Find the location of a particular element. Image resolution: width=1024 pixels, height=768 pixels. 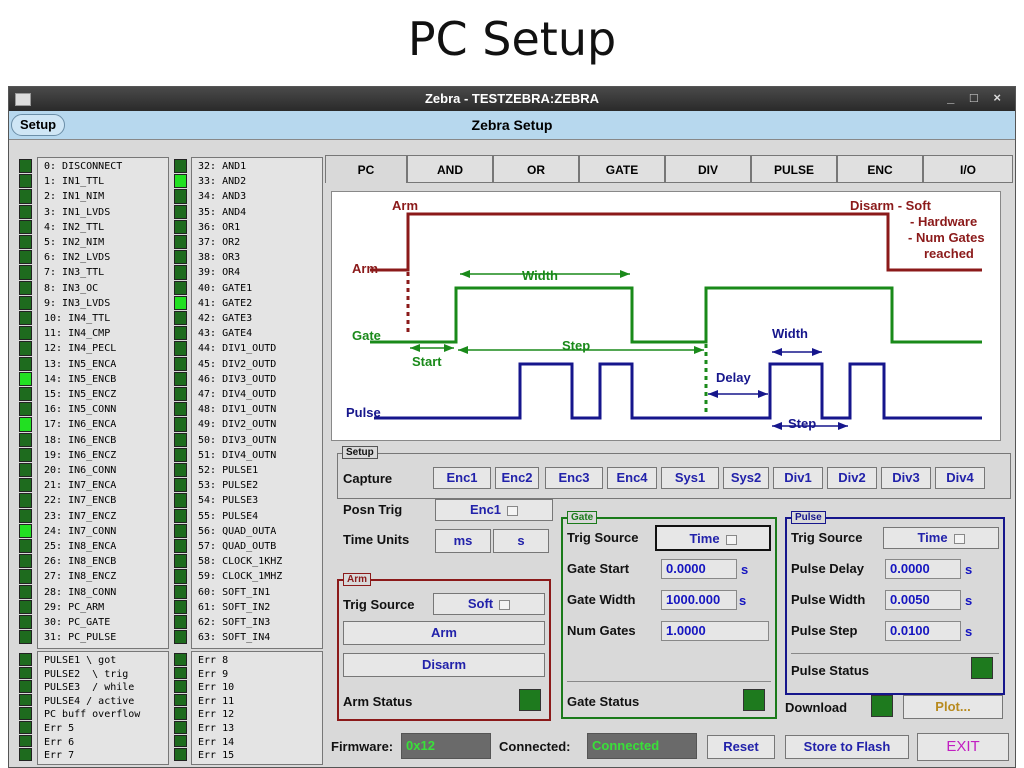

pulse-width-input: 0.0050 is located at coordinates (923, 600).